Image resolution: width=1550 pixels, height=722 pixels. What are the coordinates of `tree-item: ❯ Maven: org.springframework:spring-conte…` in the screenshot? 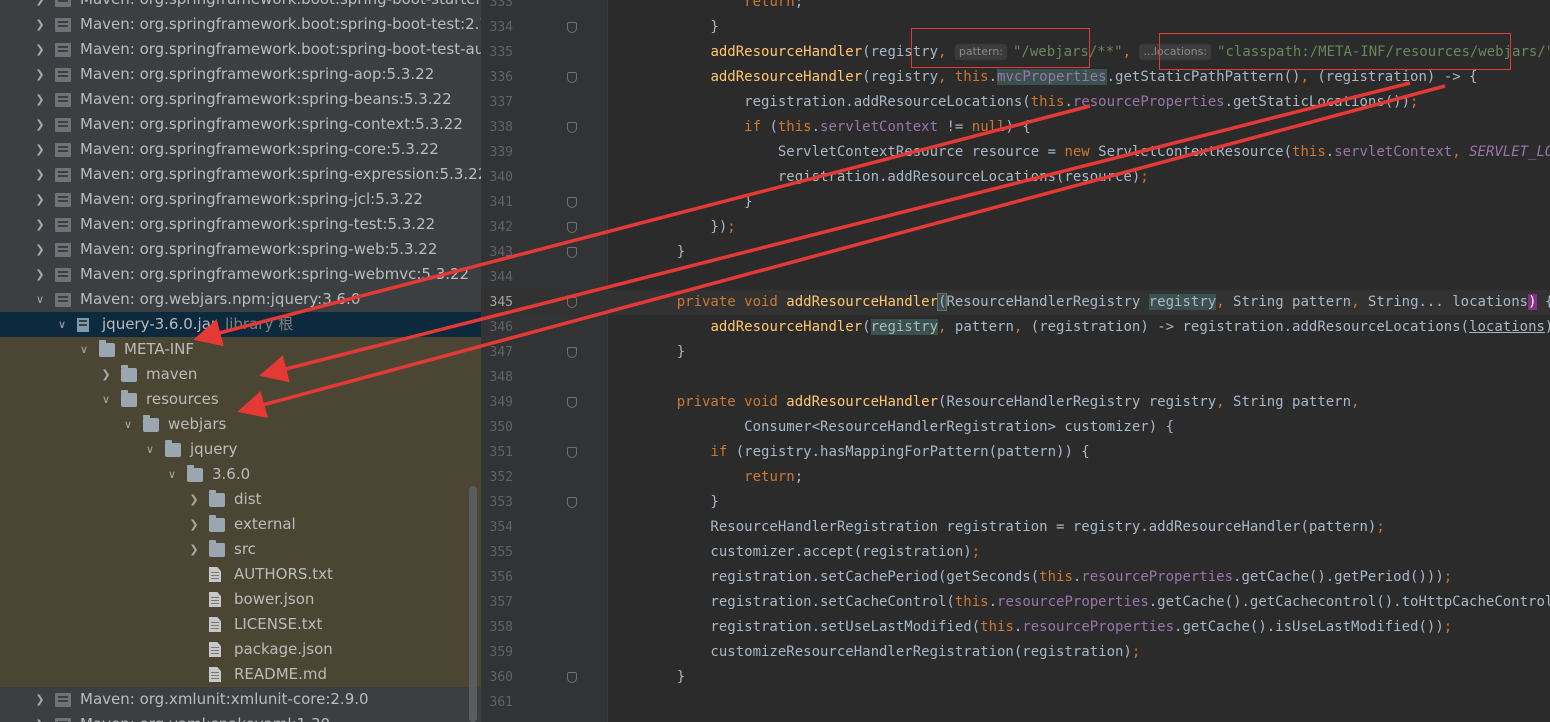 It's located at (240, 124).